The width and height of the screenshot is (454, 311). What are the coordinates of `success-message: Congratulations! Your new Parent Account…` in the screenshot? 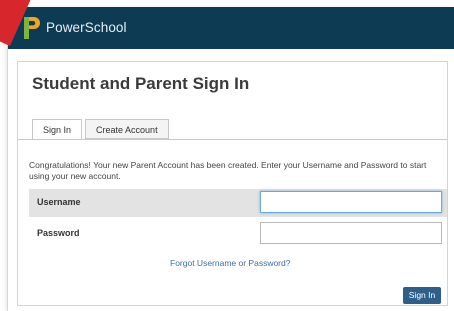 It's located at (228, 170).